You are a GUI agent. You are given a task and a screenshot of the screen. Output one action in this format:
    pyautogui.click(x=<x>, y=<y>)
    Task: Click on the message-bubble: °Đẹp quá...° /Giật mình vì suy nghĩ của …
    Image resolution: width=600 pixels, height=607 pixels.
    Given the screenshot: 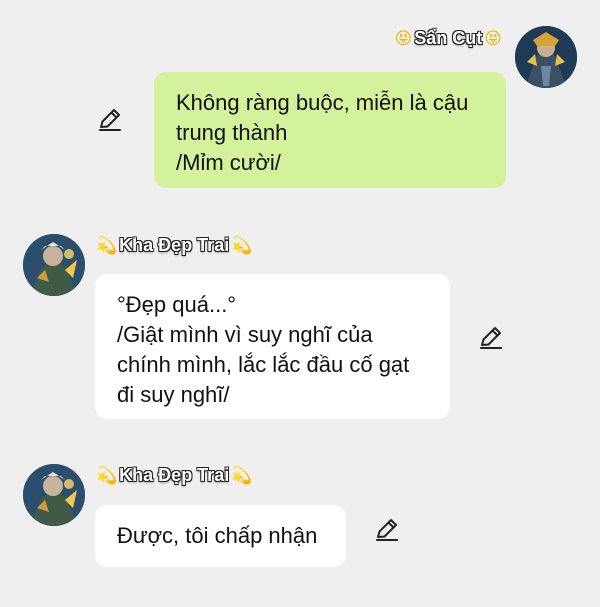 What is the action you would take?
    pyautogui.click(x=272, y=346)
    